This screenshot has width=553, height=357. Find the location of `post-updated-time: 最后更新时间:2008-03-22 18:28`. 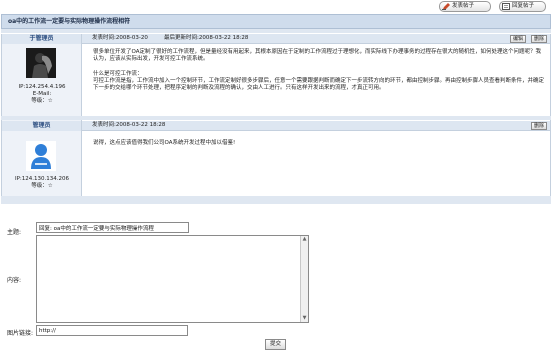

post-updated-time: 最后更新时间:2008-03-22 18:28 is located at coordinates (206, 38).